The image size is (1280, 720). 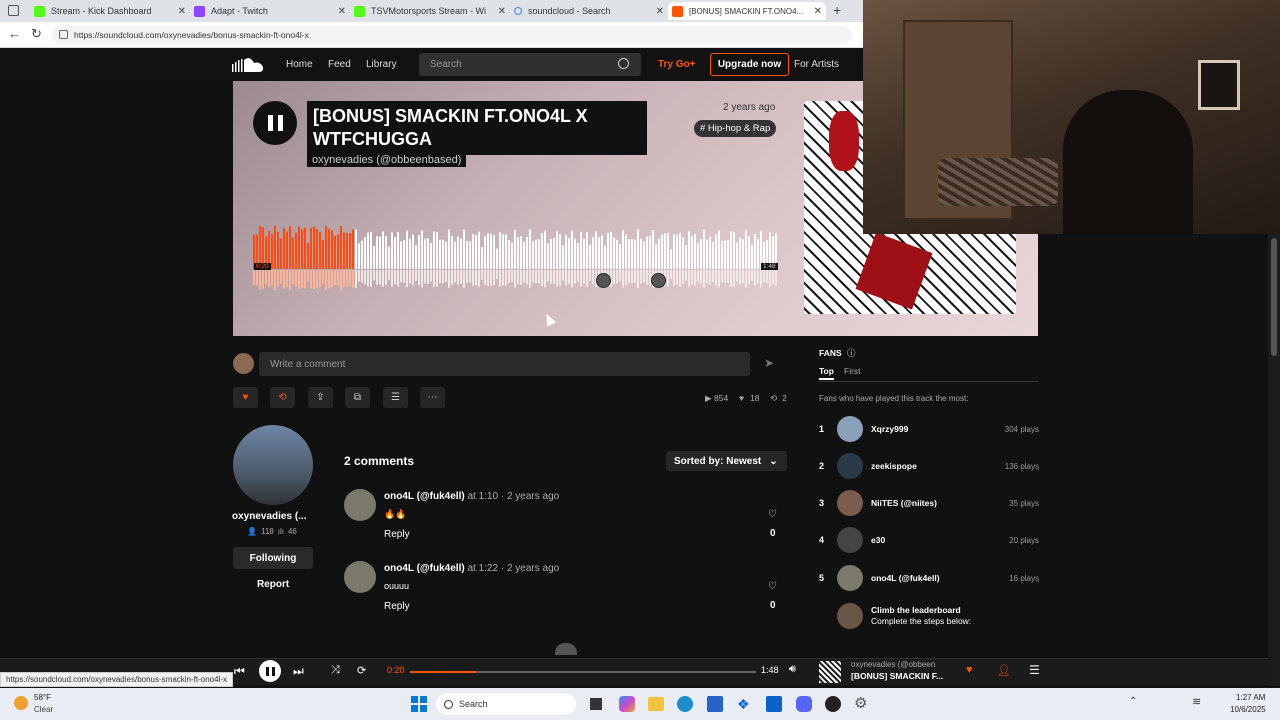 I want to click on previous-icon: ⏮, so click(x=239, y=671).